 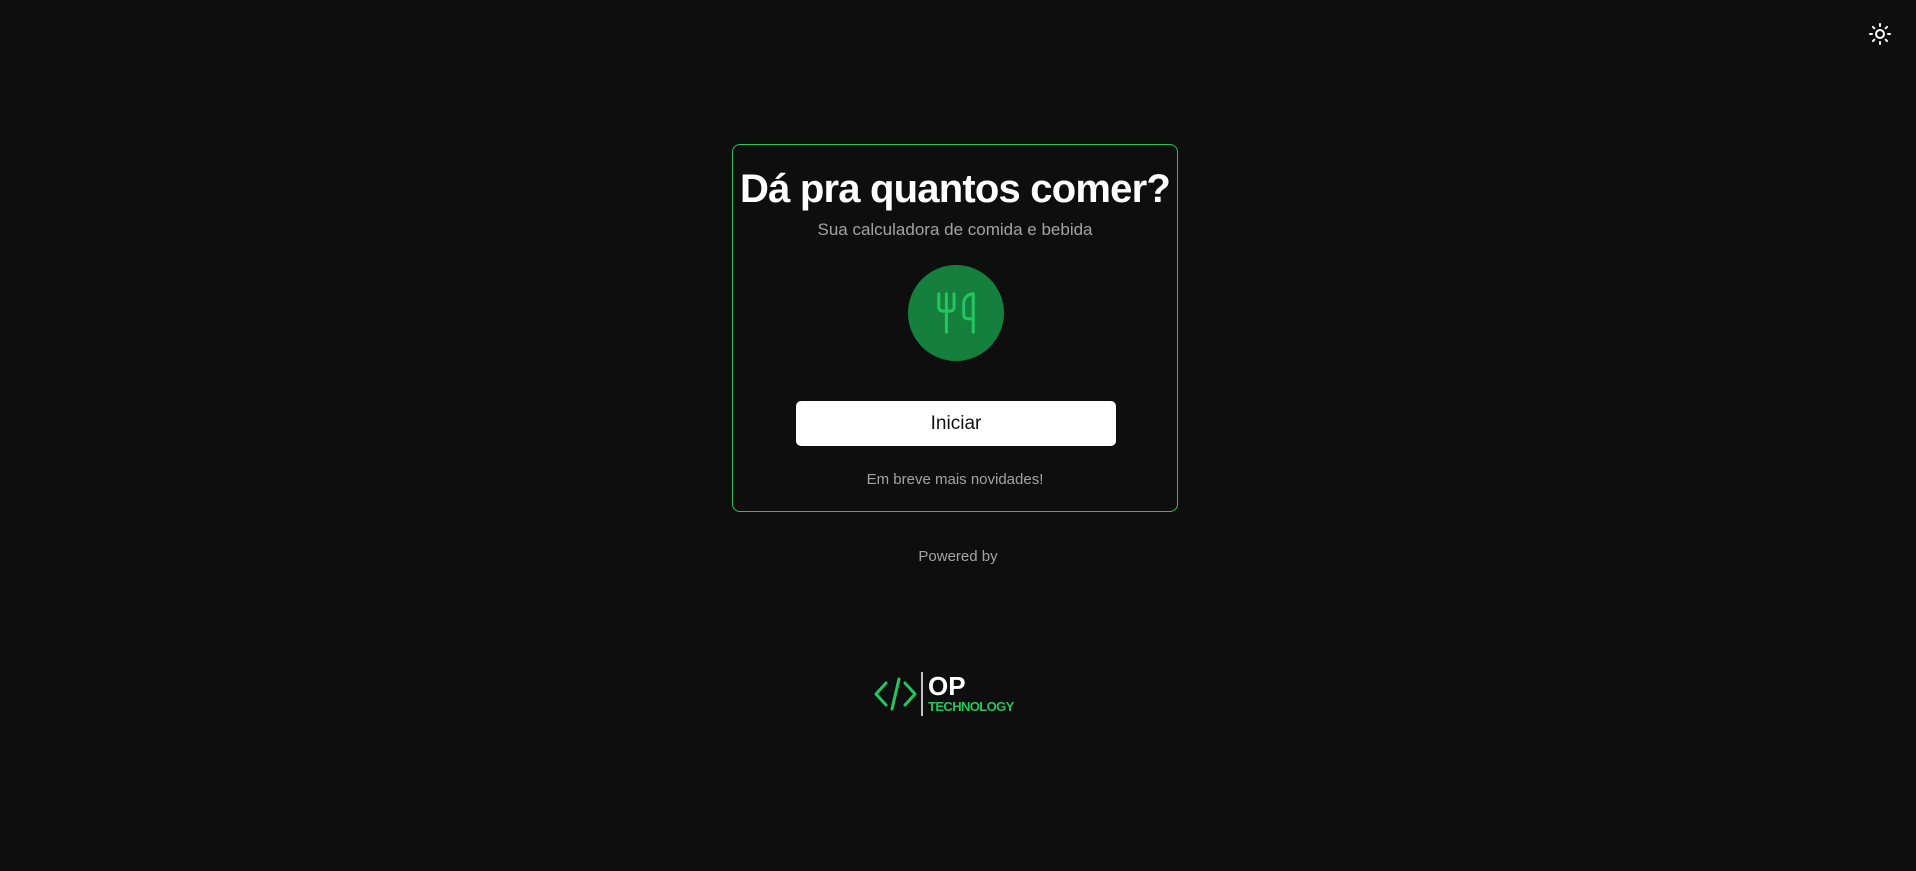 I want to click on logo-name: OP, so click(x=947, y=686).